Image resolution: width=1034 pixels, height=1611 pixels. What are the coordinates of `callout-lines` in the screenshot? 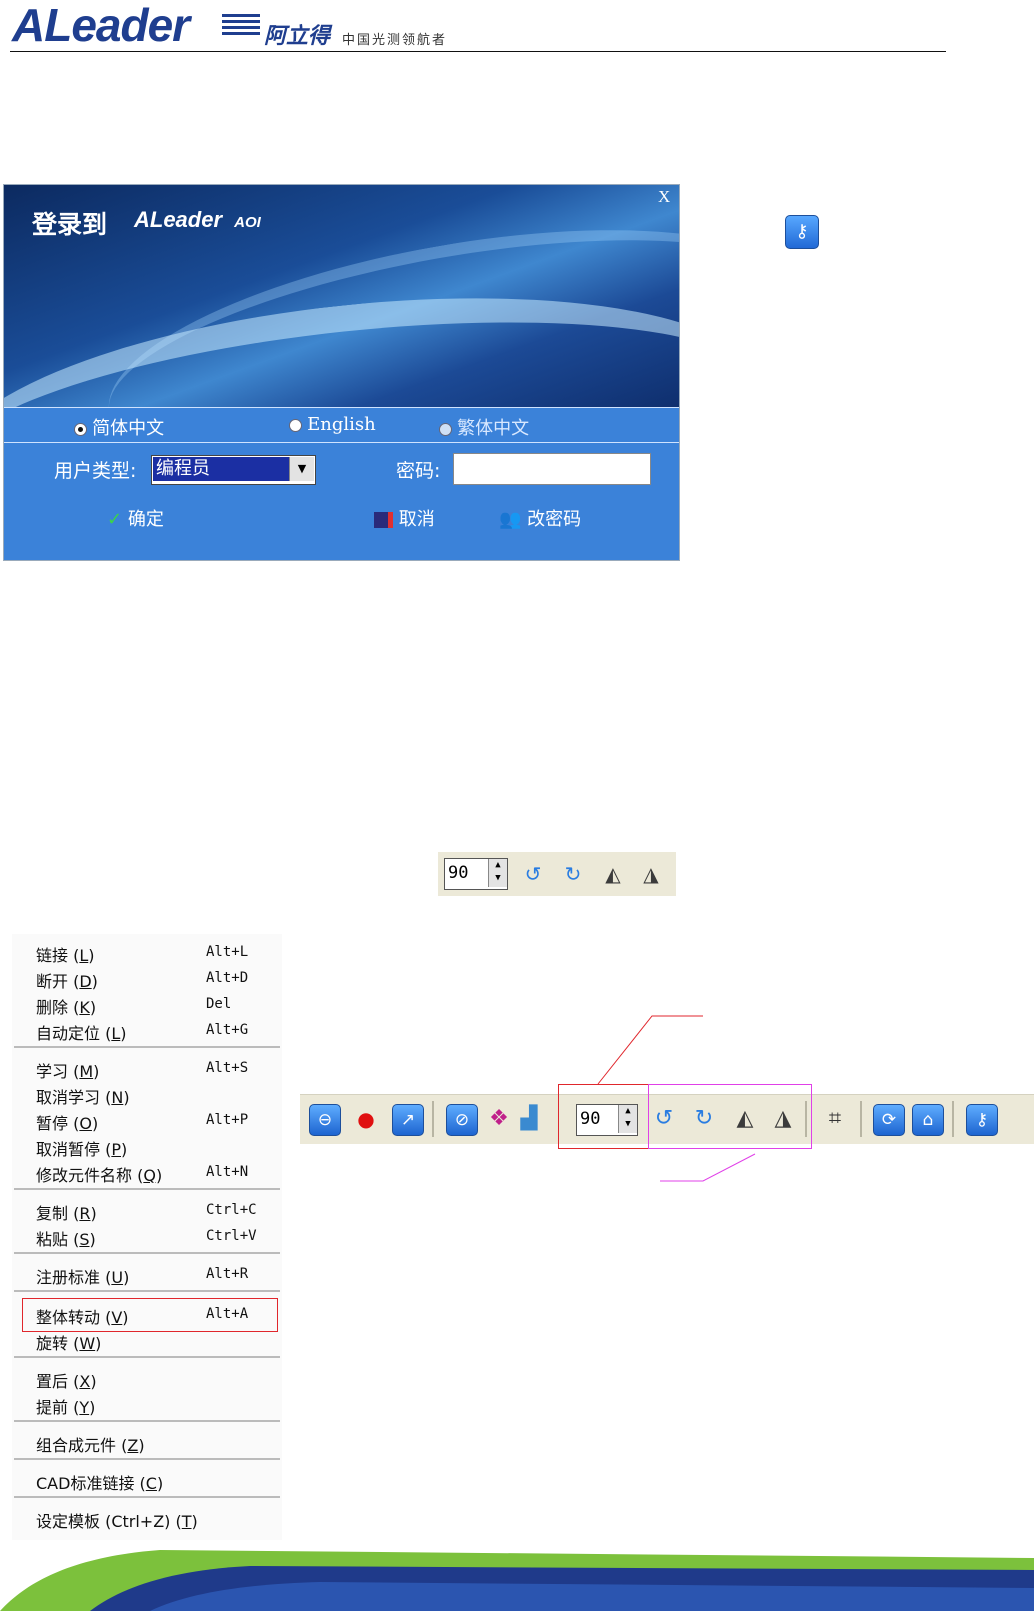 It's located at (676, 1098).